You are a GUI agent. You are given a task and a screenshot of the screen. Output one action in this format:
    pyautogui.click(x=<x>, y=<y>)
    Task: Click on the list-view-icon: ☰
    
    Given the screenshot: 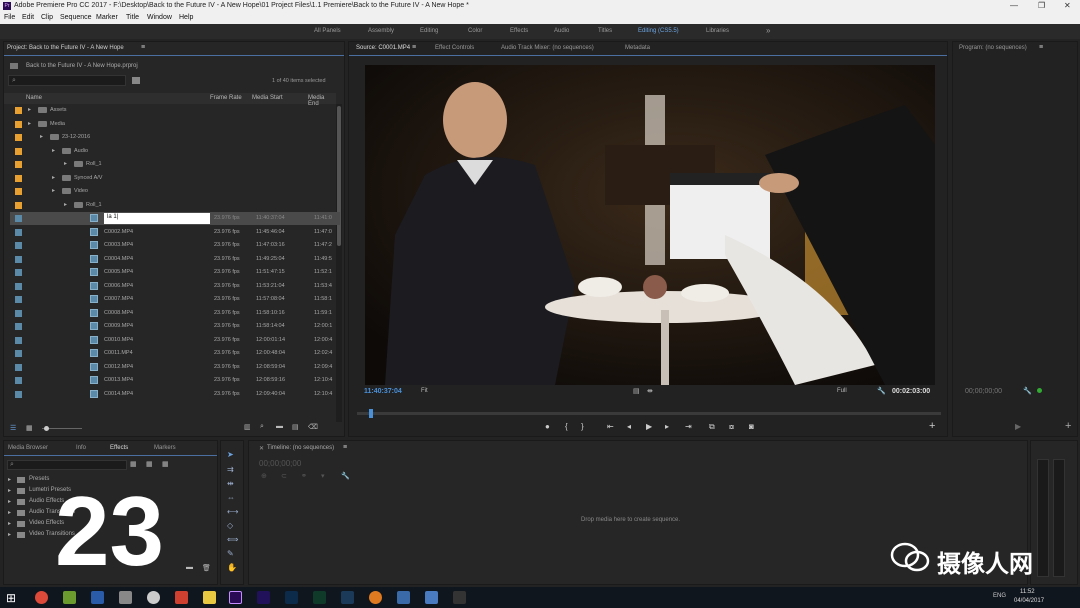 What is the action you would take?
    pyautogui.click(x=13, y=428)
    